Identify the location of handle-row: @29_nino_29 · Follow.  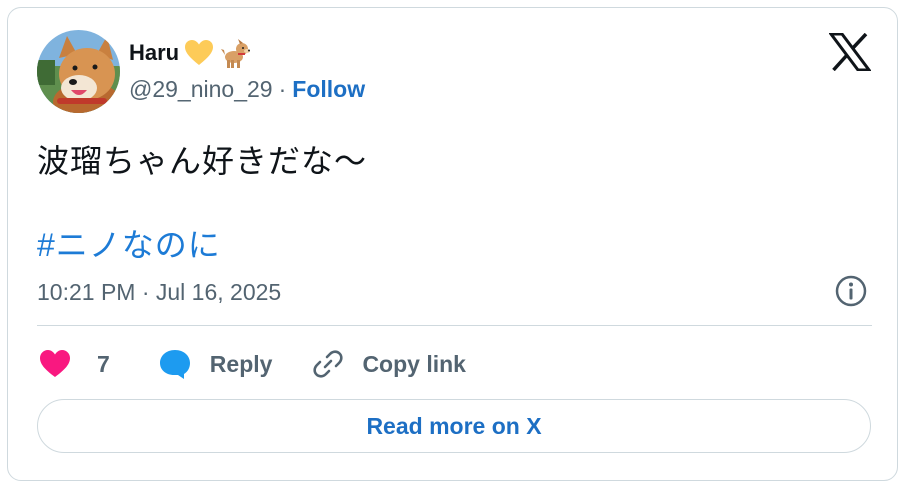
(247, 89).